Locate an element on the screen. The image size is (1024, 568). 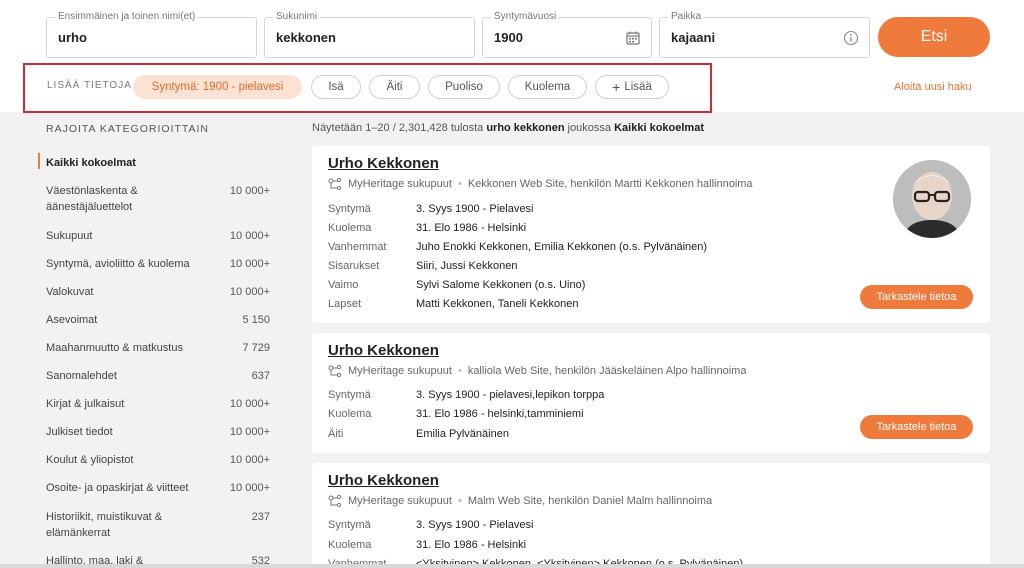
category-name: Syntymä, avioliitto & kuolema is located at coordinates (118, 264).